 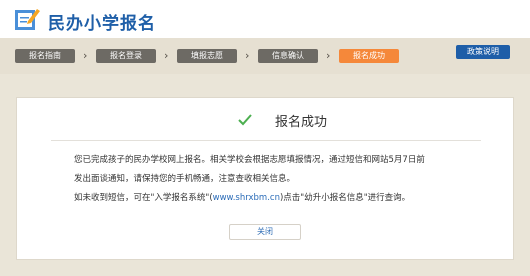 I want to click on message-line-3-prefix: 如未收到短信，可在"入学报名系统"(, so click(x=143, y=198).